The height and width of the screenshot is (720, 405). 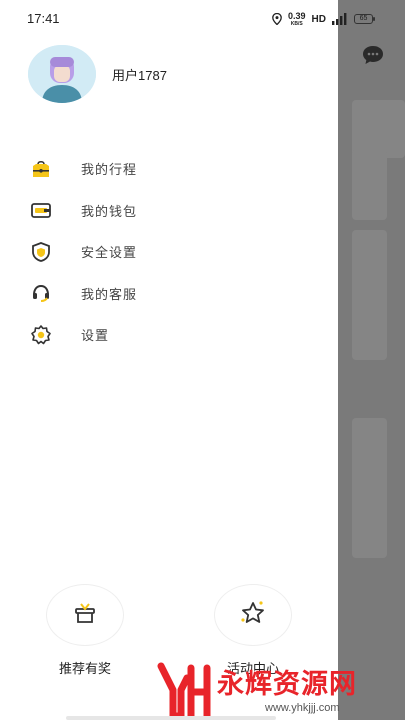 What do you see at coordinates (169, 294) in the screenshot?
I see `menu-item-customer-service: 我的客服` at bounding box center [169, 294].